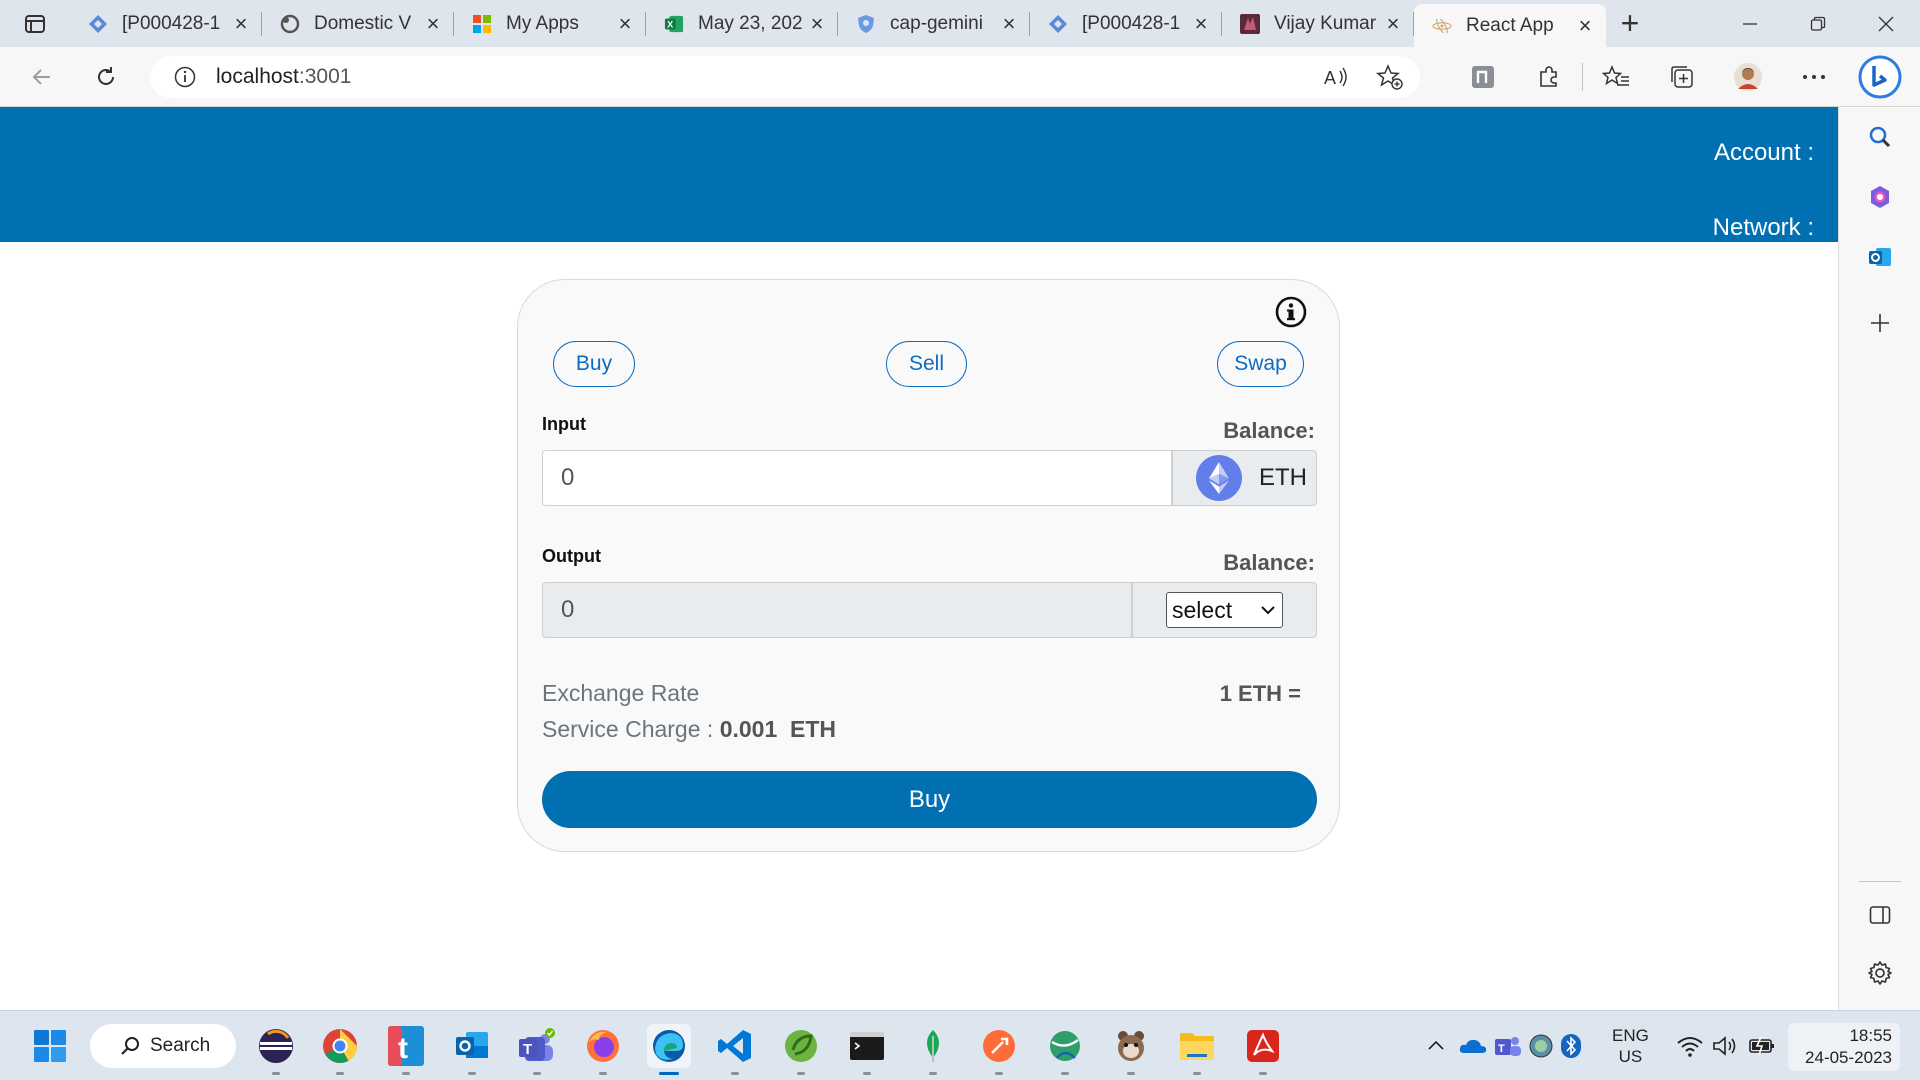 The height and width of the screenshot is (1080, 1920). What do you see at coordinates (363, 23) in the screenshot?
I see `tab-title: Domestic V` at bounding box center [363, 23].